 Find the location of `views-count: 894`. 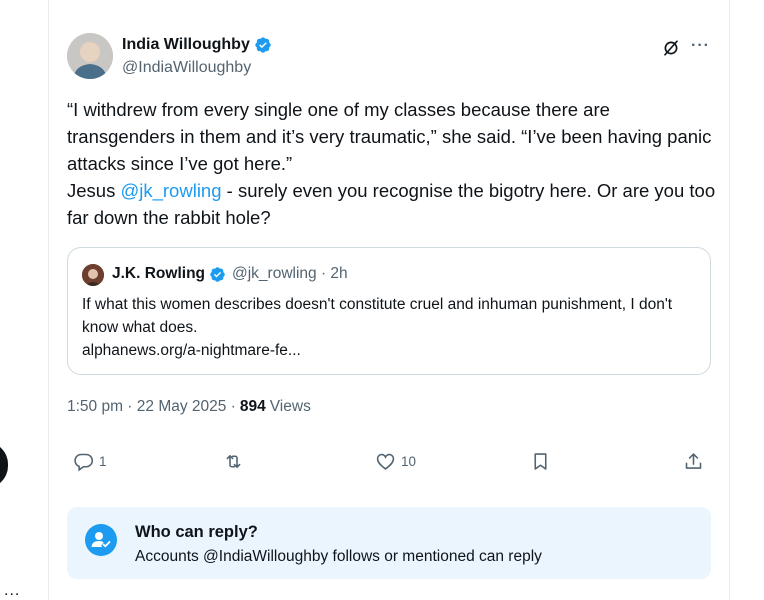

views-count: 894 is located at coordinates (252, 406).